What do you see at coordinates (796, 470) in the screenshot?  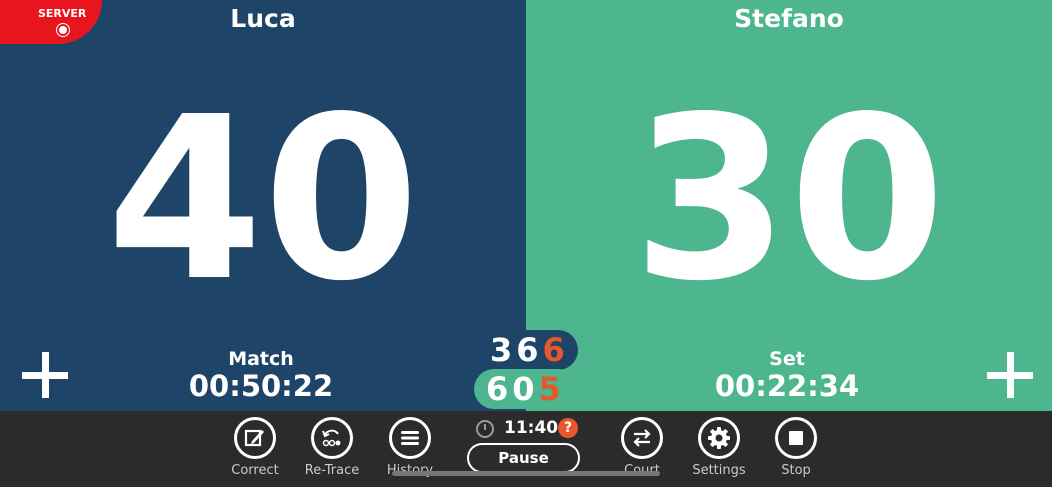 I see `stop-label: Stop` at bounding box center [796, 470].